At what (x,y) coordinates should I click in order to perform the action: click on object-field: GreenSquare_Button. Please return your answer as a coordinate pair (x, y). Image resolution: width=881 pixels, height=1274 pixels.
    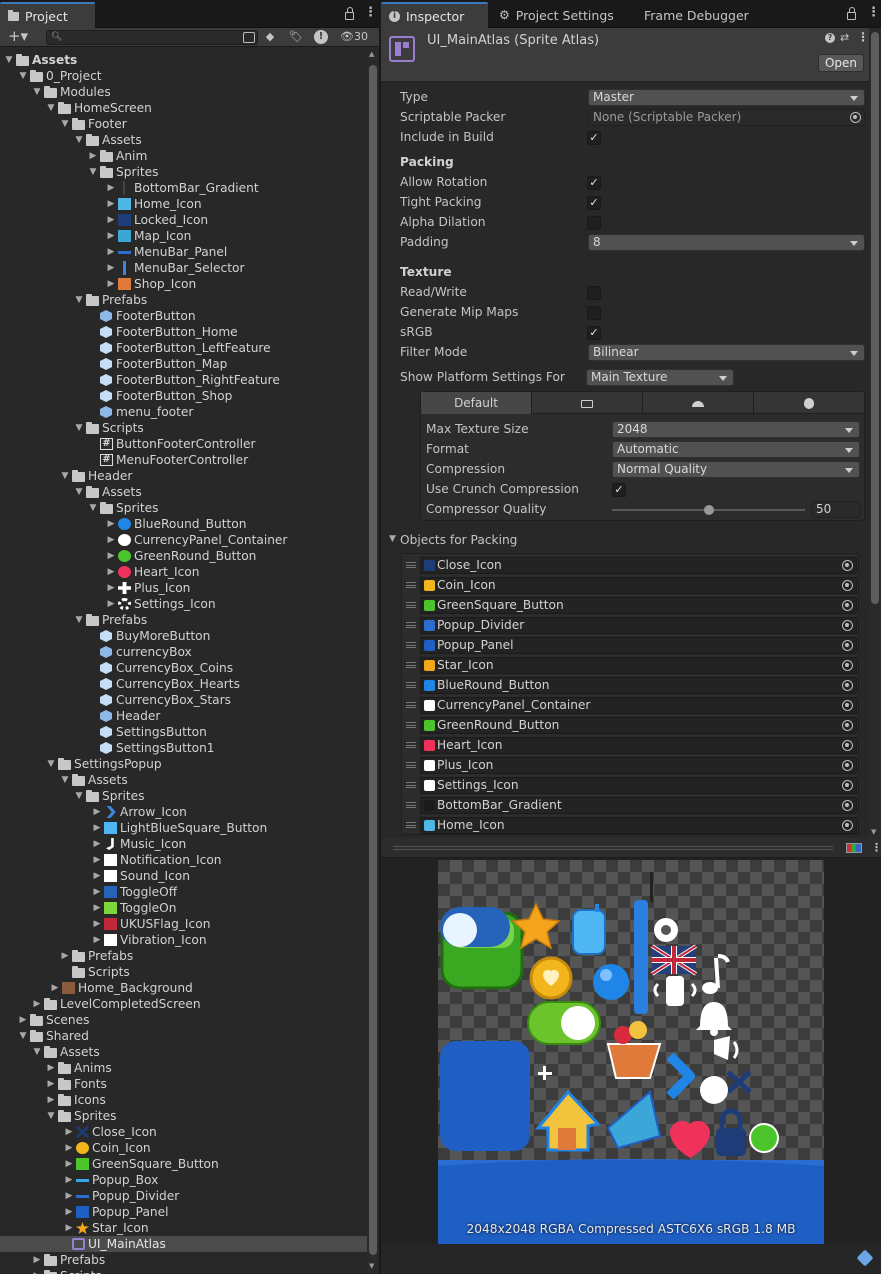
    Looking at the image, I should click on (638, 605).